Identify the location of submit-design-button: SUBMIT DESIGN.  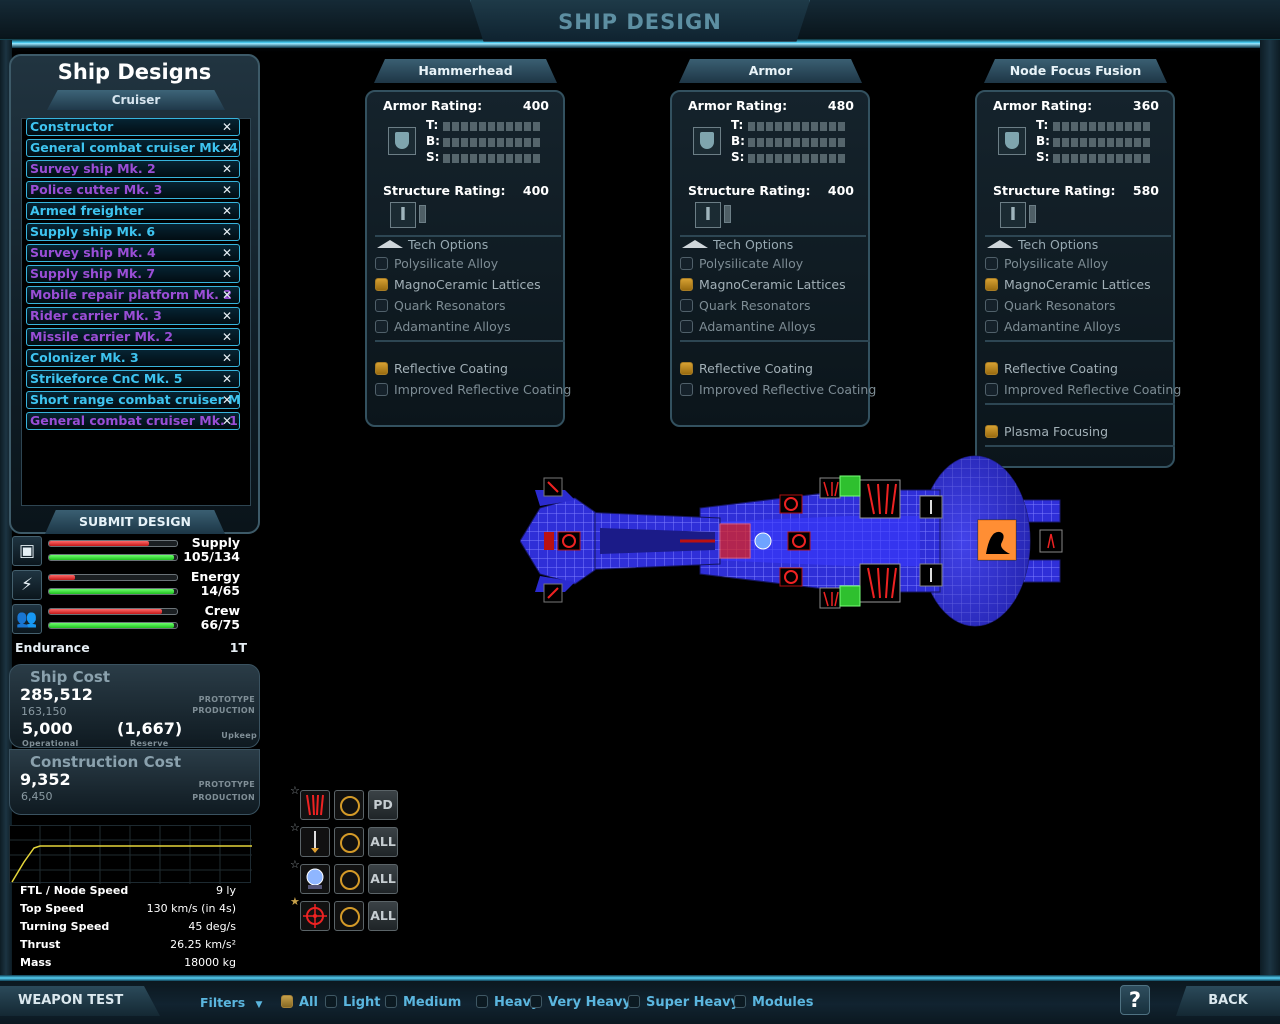
(135, 522).